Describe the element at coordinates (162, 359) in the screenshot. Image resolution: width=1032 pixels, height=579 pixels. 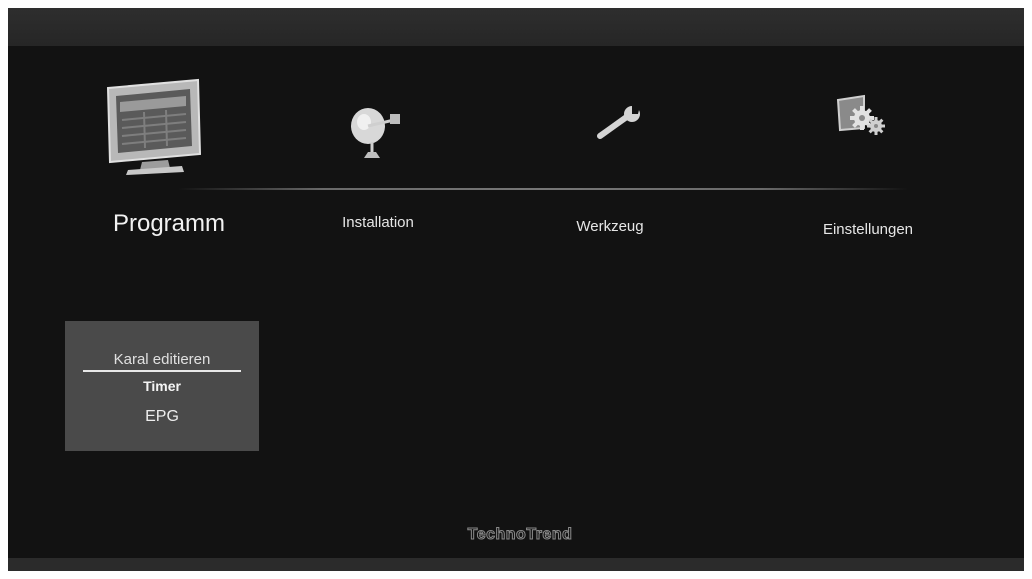
I see `submenu-item-karal-editieren: Karal editieren` at that location.